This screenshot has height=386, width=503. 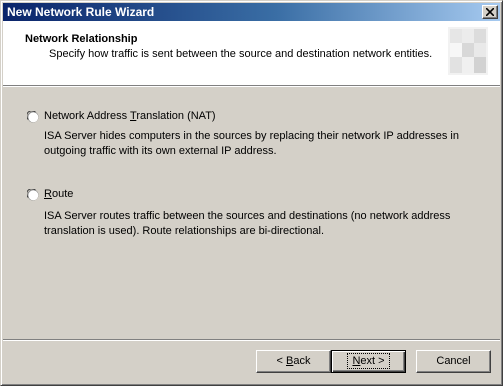 What do you see at coordinates (453, 361) in the screenshot?
I see `cancel-button: Cancel` at bounding box center [453, 361].